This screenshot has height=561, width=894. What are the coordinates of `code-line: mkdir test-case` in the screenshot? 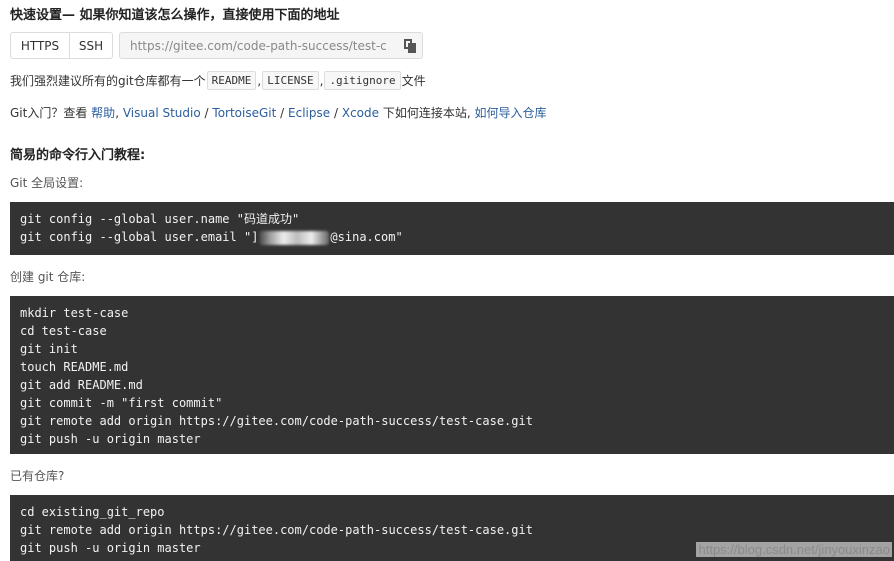 It's located at (74, 313).